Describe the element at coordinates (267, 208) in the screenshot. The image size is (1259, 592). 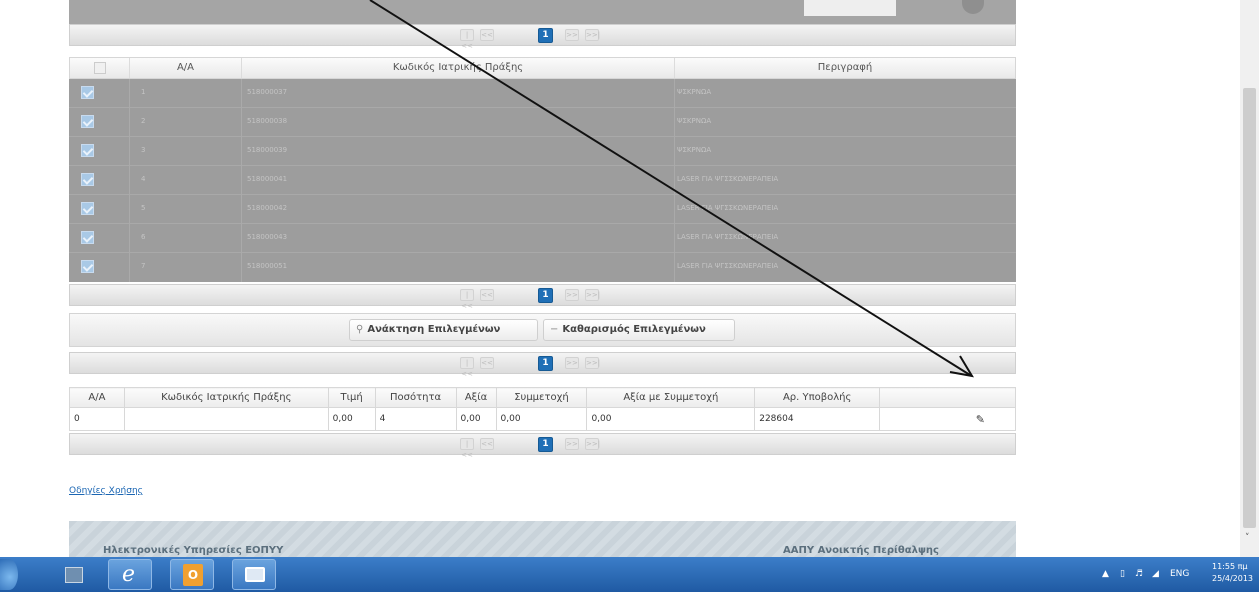
I see `row-code: 518000042` at that location.